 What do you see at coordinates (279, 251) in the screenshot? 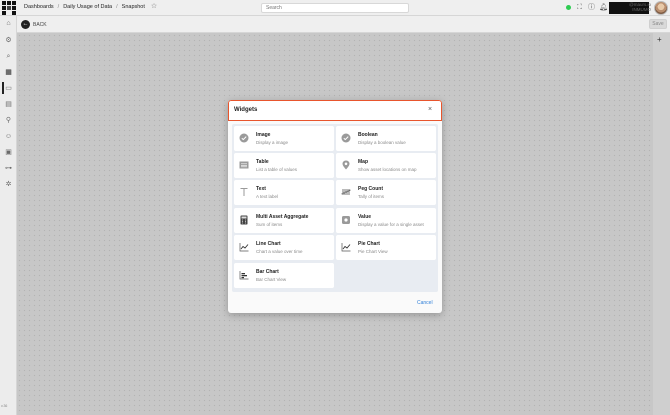
I see `widget-description: Chart a value over time` at bounding box center [279, 251].